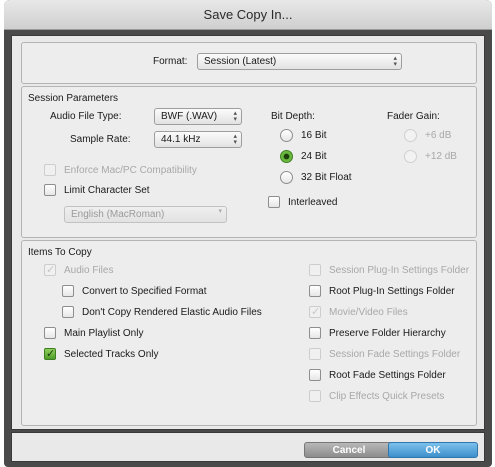 The height and width of the screenshot is (467, 495). I want to click on audio-file-type-label: Audio File Type:, so click(86, 116).